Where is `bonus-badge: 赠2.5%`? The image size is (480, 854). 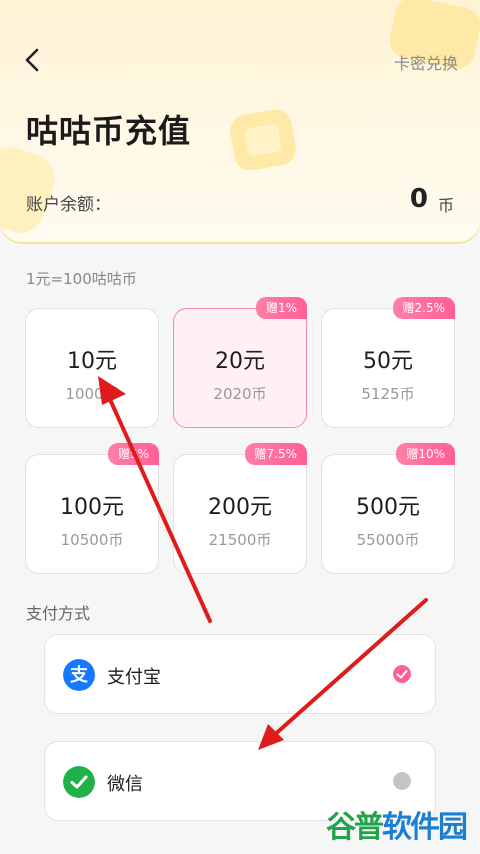 bonus-badge: 赠2.5% is located at coordinates (423, 308).